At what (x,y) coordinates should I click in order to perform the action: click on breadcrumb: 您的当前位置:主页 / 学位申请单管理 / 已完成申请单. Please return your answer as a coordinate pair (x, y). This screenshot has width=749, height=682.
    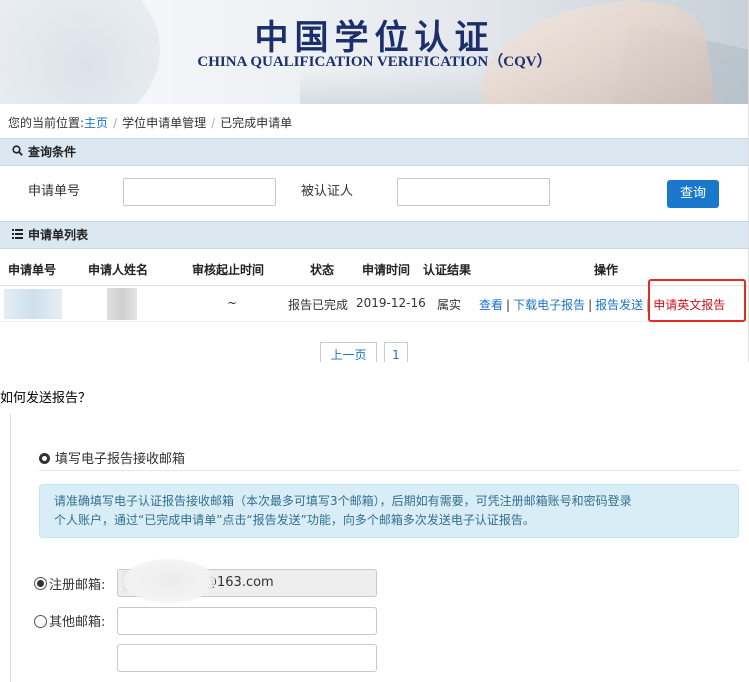
    Looking at the image, I should click on (146, 124).